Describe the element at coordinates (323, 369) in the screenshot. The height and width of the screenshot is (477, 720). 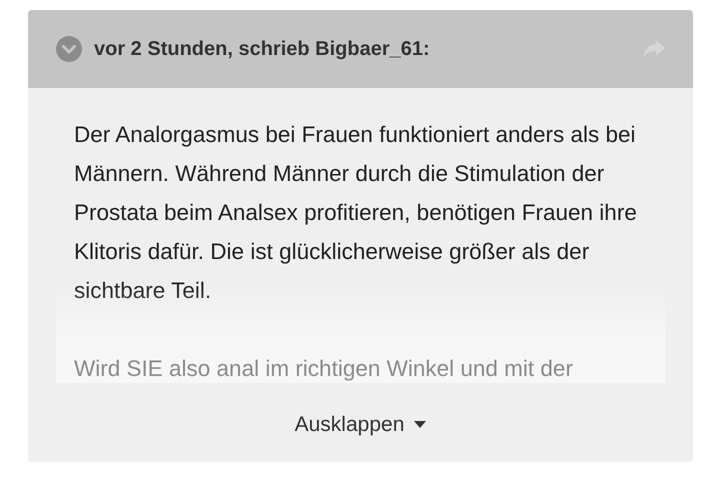
I see `quote-paragraph: Wird SIE also anal im richtigen Winkel und mit der` at that location.